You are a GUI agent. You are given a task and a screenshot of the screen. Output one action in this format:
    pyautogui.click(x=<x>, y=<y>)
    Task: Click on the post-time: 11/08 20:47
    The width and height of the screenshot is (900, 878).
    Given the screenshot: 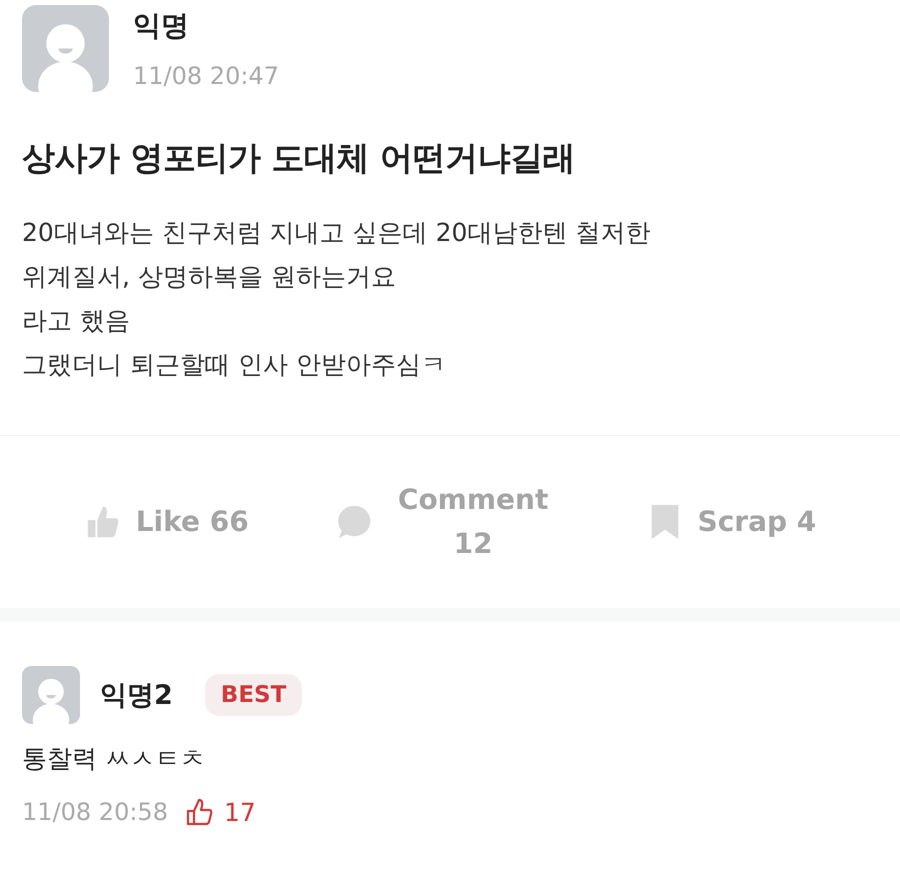 What is the action you would take?
    pyautogui.click(x=206, y=76)
    